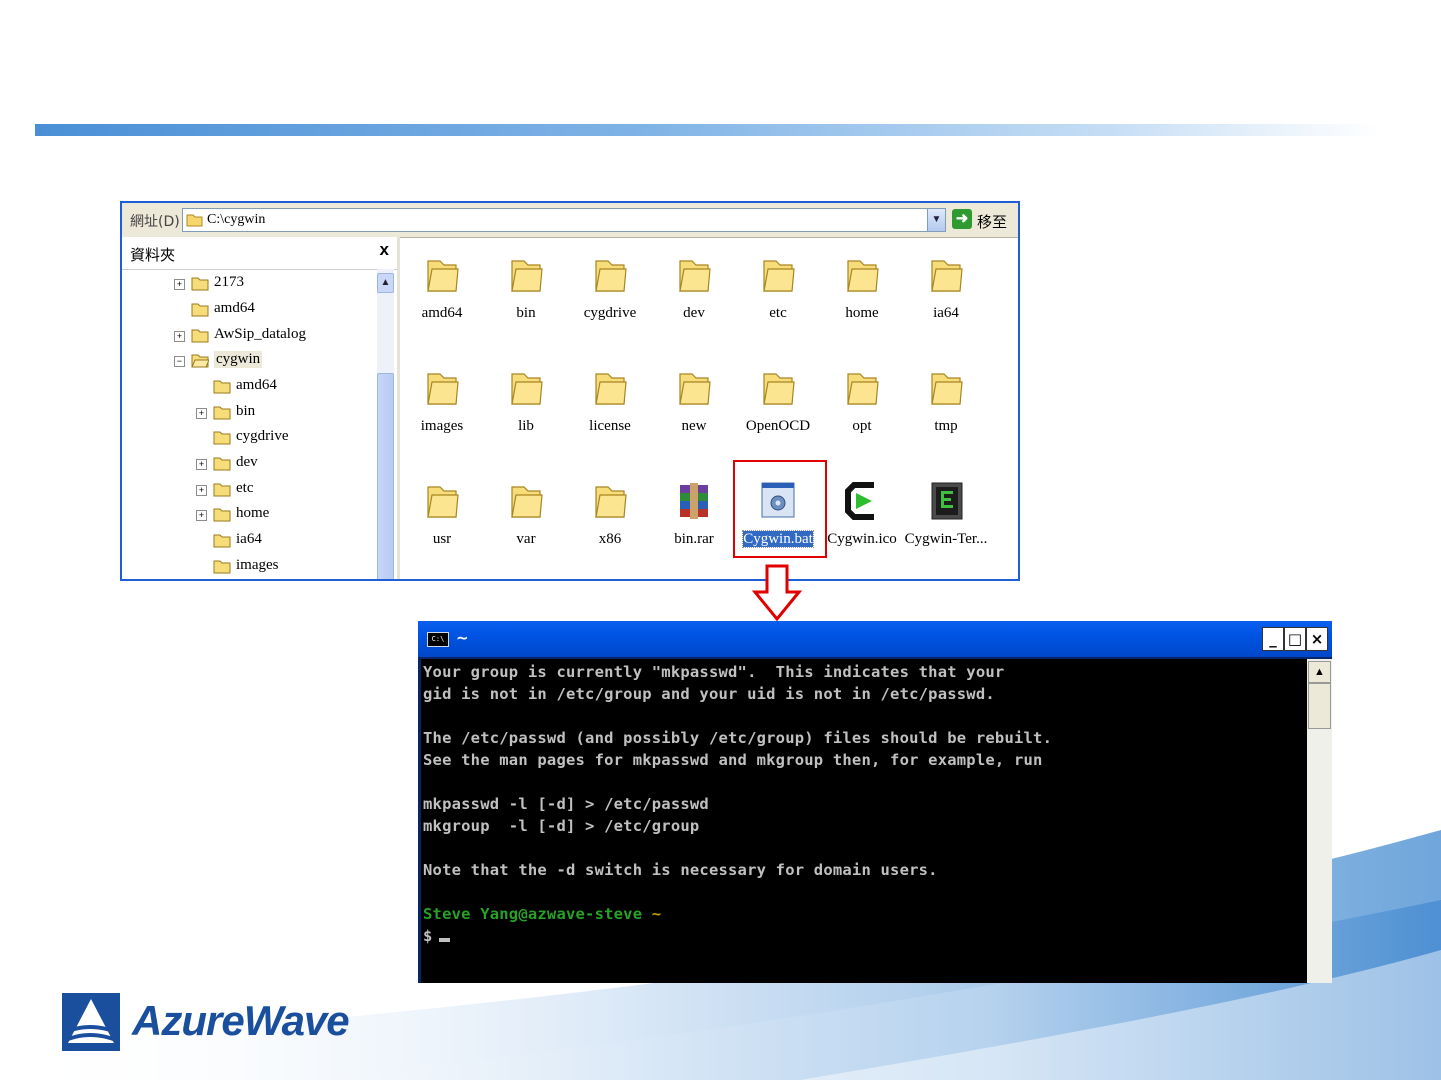 The width and height of the screenshot is (1441, 1080). I want to click on collapse-icon: −, so click(179, 361).